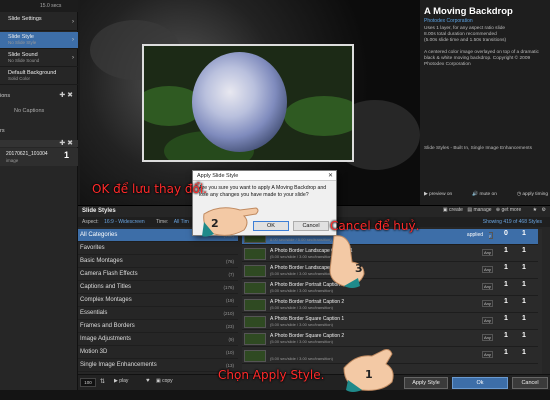 This screenshot has width=550, height=400. Describe the element at coordinates (215, 223) in the screenshot. I see `step-number-2: 2` at that location.